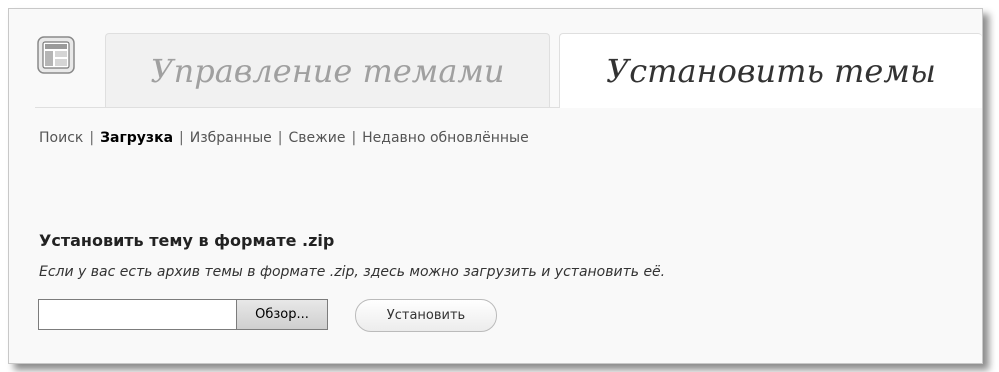 This screenshot has width=999, height=372. Describe the element at coordinates (426, 315) in the screenshot. I see `install-button: Установить` at that location.